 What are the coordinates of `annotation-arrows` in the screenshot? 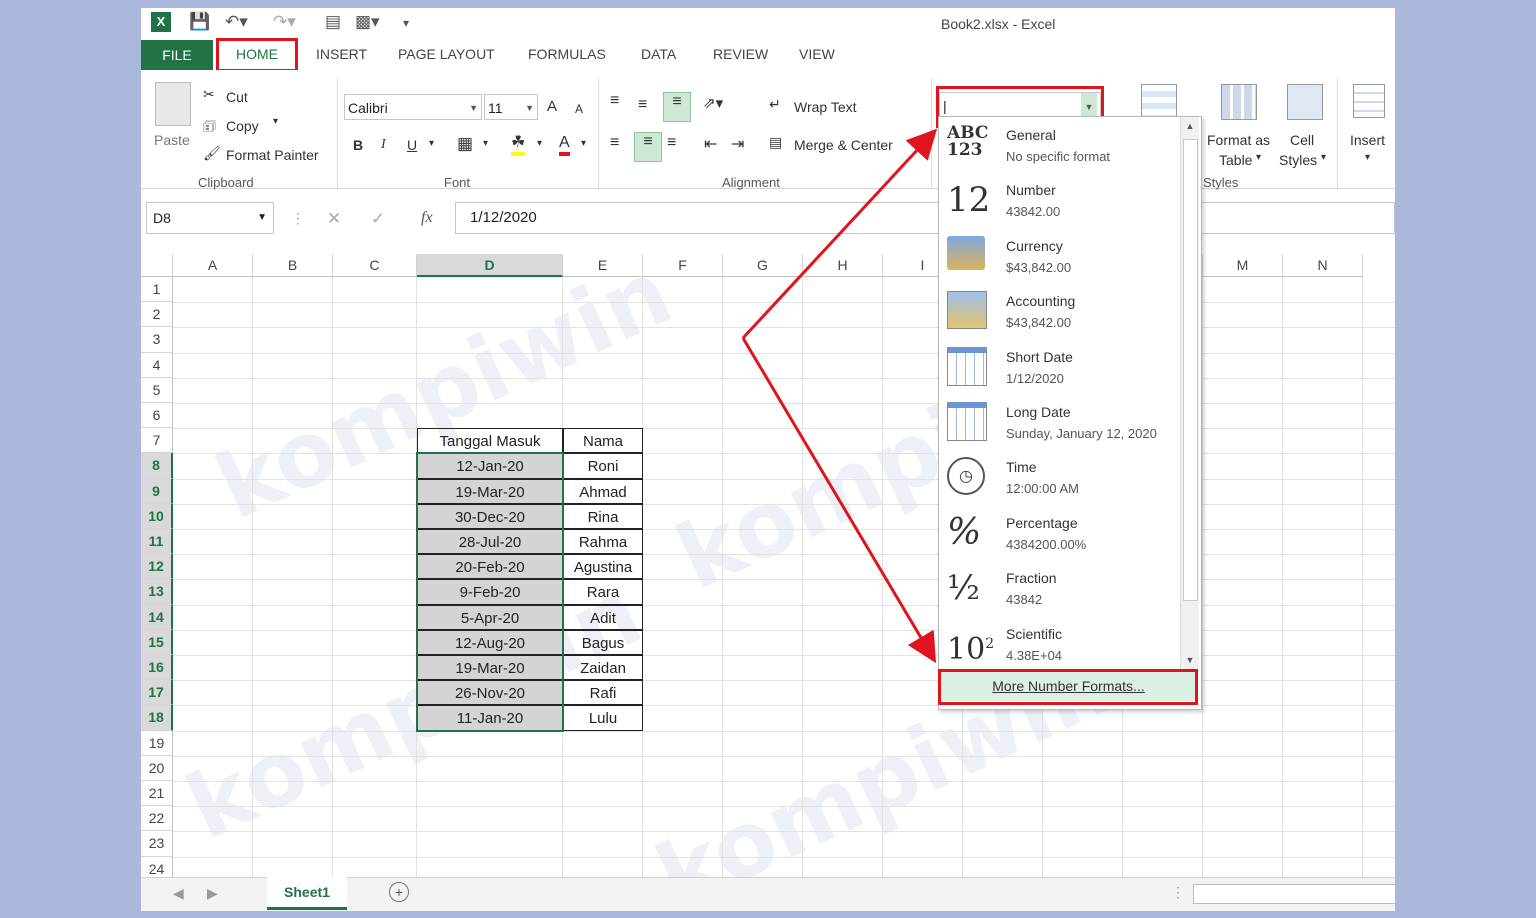 It's located at (839, 396).